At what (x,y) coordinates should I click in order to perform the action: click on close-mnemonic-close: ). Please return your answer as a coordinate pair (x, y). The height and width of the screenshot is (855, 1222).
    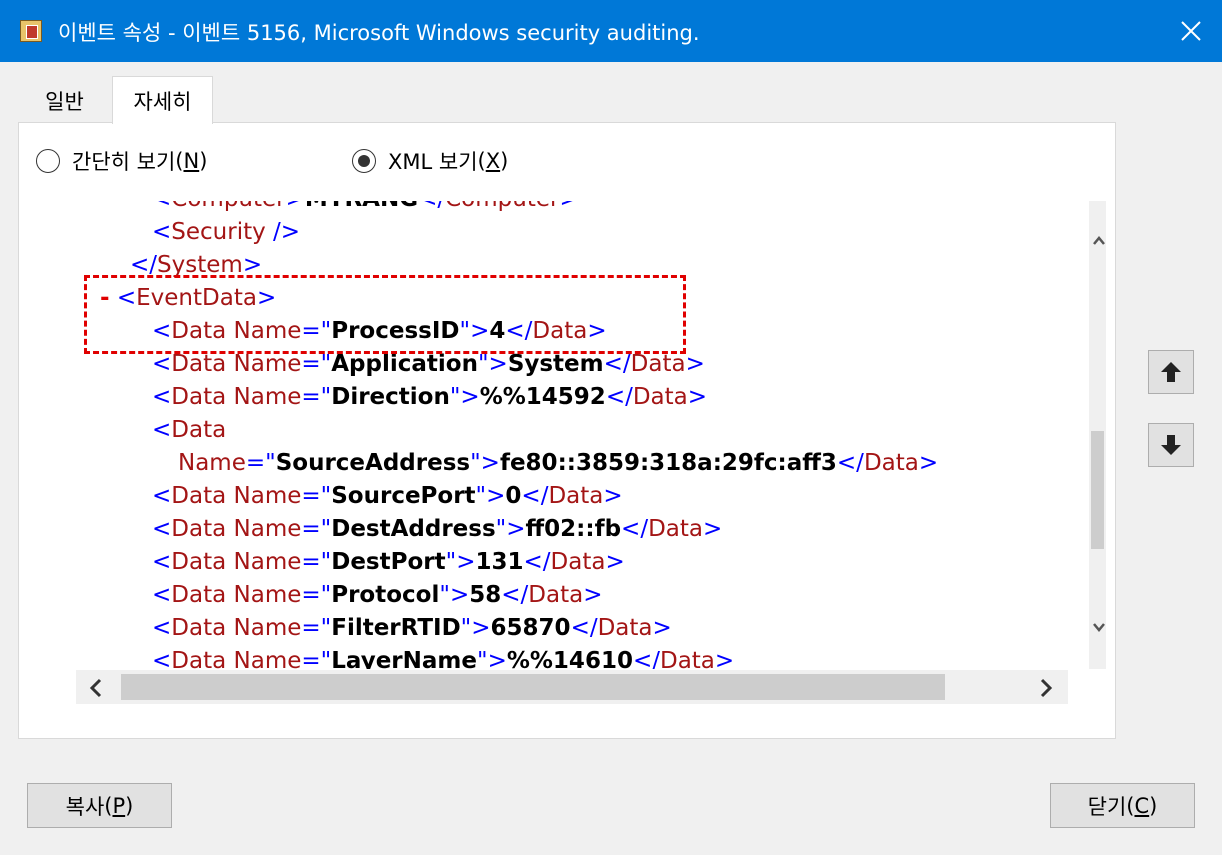
    Looking at the image, I should click on (1153, 805).